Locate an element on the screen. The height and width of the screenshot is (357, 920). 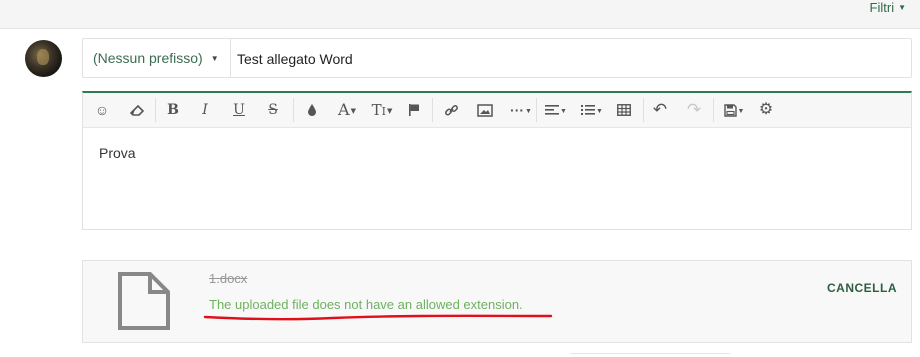
more-icon: ···▼ is located at coordinates (521, 110).